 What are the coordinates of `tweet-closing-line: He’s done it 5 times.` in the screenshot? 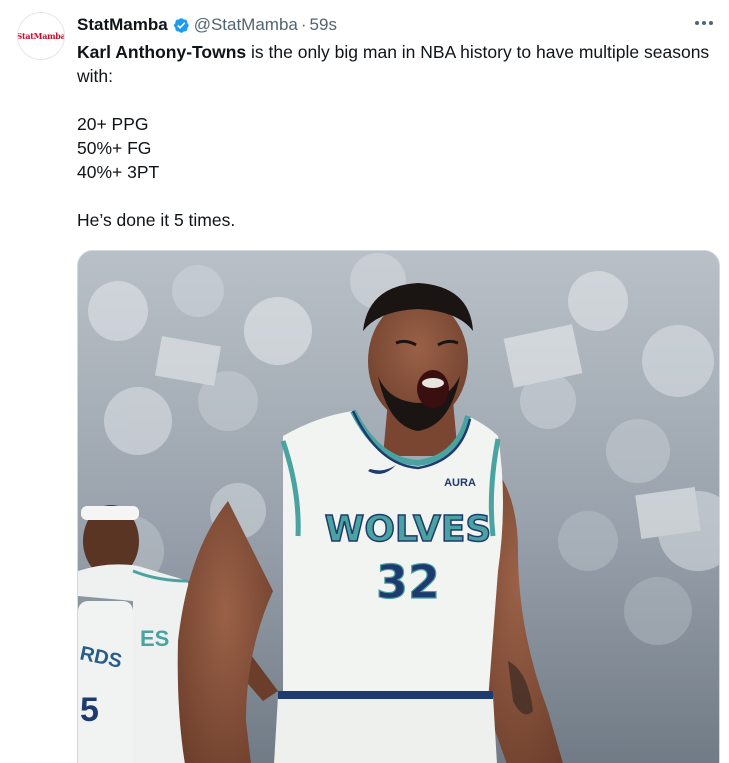 It's located at (156, 220).